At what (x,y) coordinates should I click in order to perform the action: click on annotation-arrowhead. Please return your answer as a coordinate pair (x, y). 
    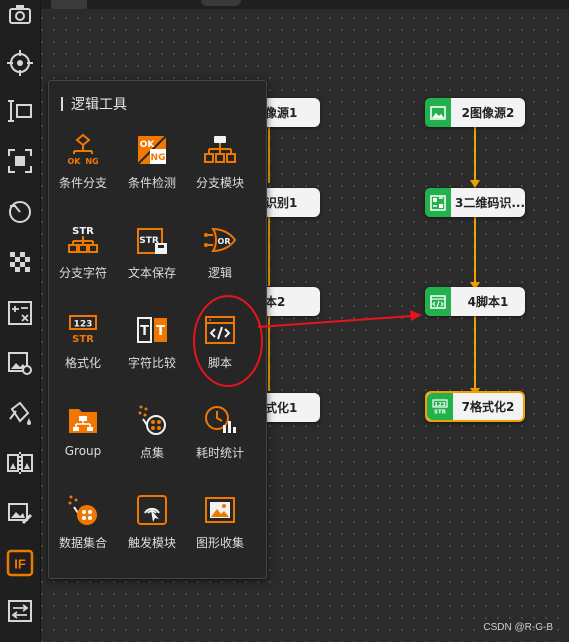
    Looking at the image, I should click on (416, 315).